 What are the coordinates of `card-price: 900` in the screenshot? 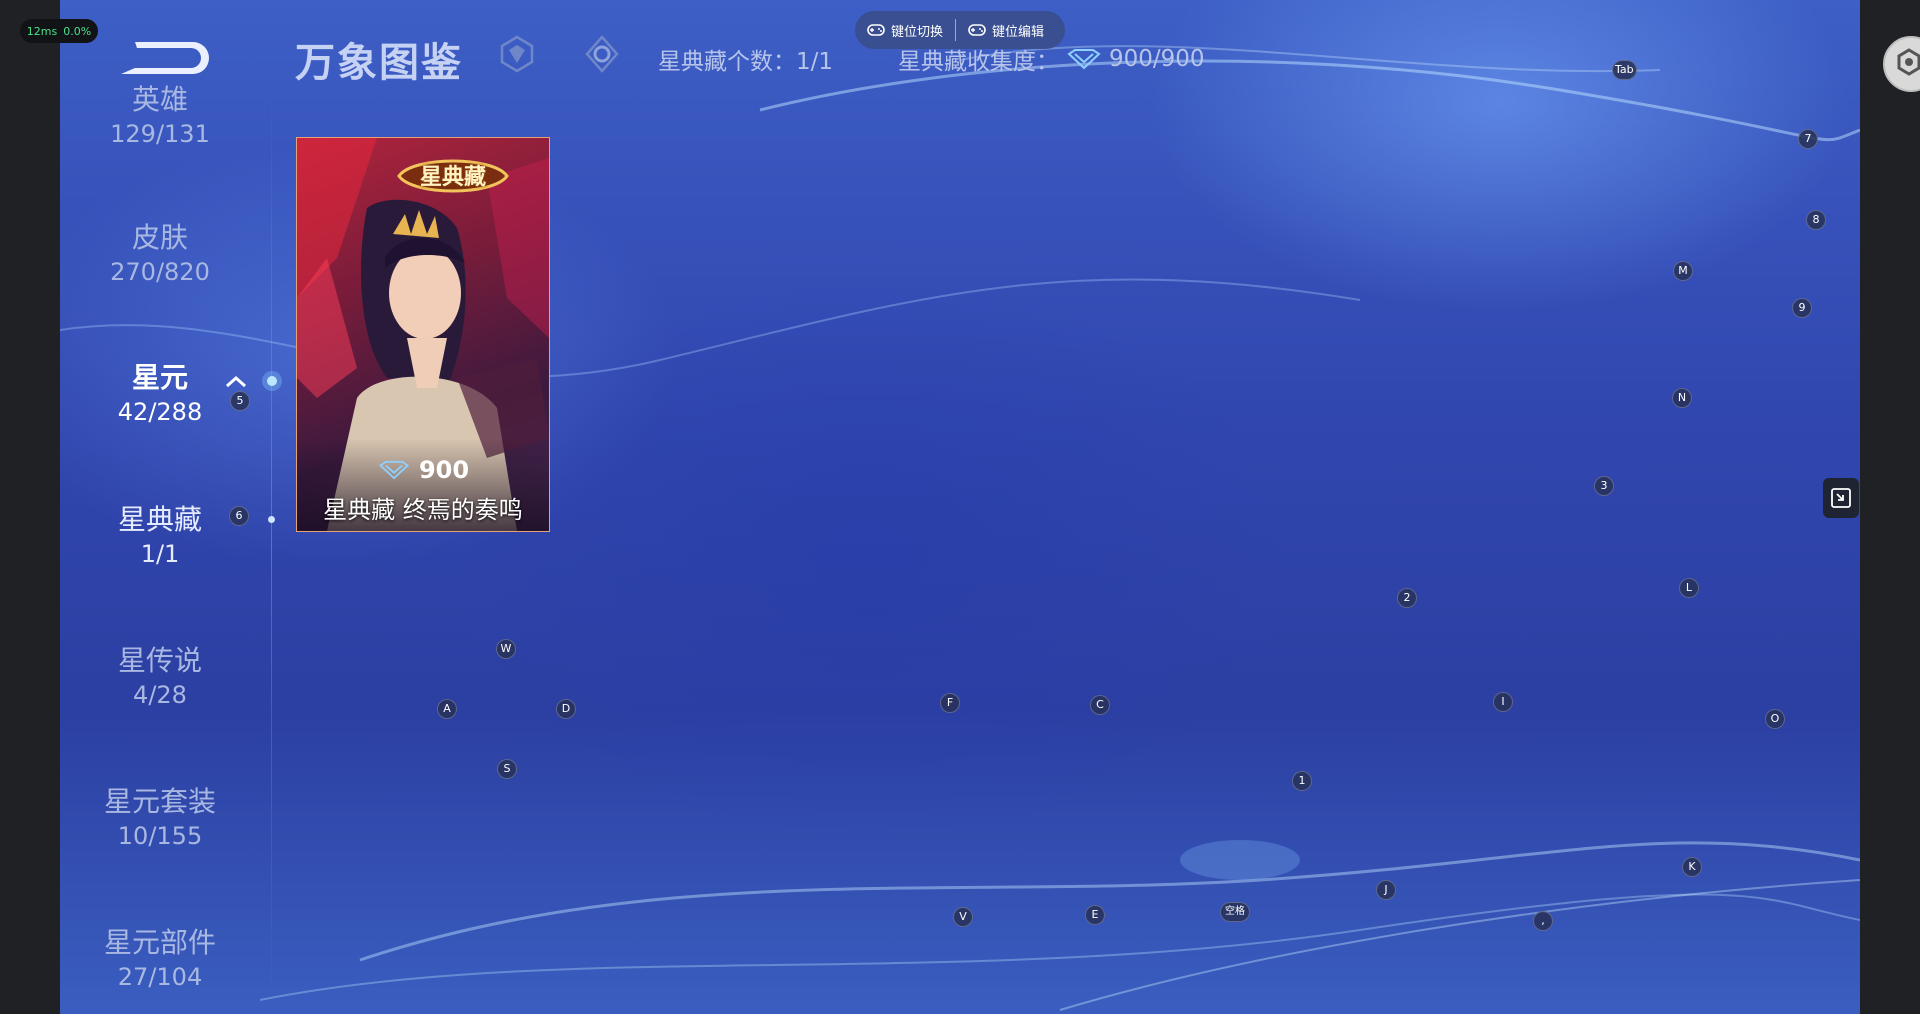 It's located at (423, 470).